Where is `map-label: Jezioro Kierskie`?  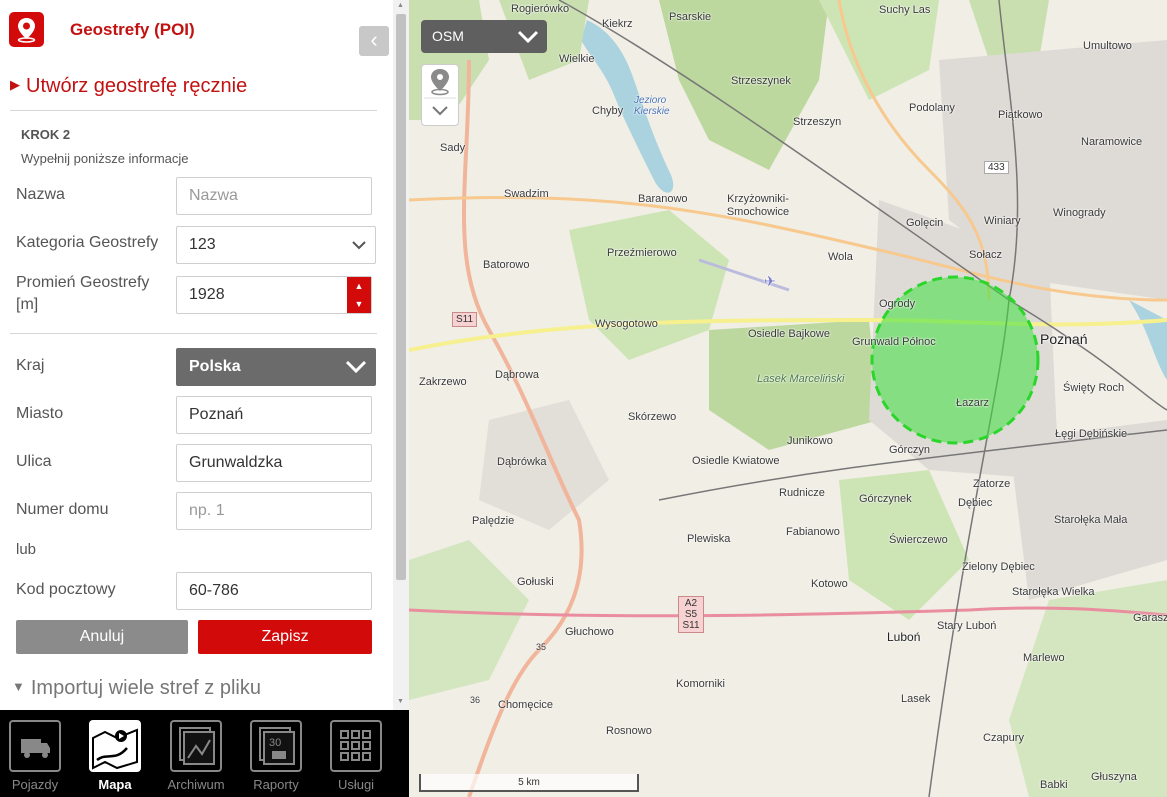
map-label: Jezioro Kierskie is located at coordinates (652, 106).